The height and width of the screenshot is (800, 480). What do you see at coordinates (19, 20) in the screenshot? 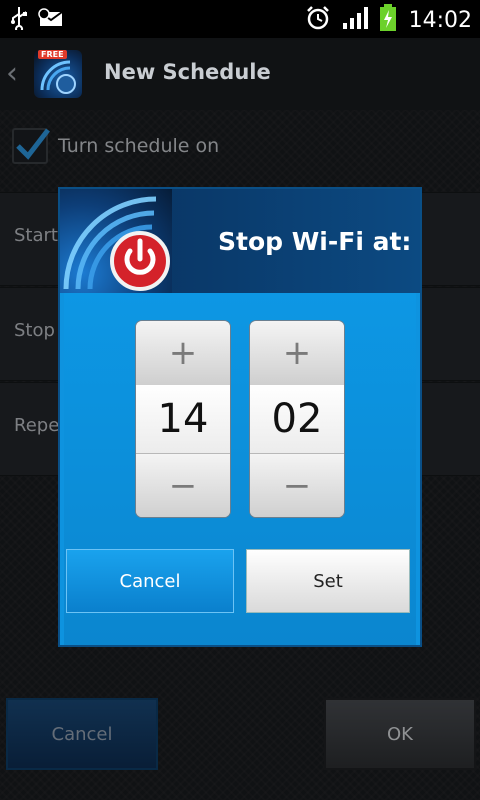
I see `usb-icon` at bounding box center [19, 20].